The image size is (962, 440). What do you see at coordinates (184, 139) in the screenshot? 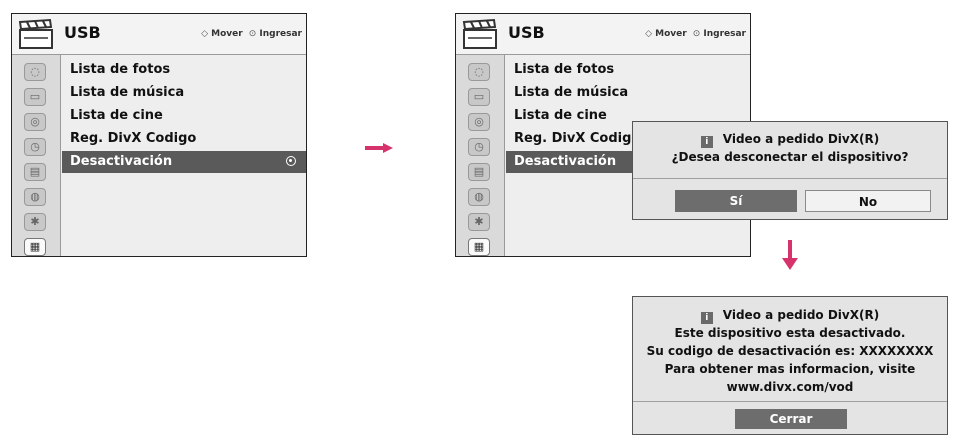
I see `menu-item-divx-reg: Reg. DivX Codigo` at bounding box center [184, 139].